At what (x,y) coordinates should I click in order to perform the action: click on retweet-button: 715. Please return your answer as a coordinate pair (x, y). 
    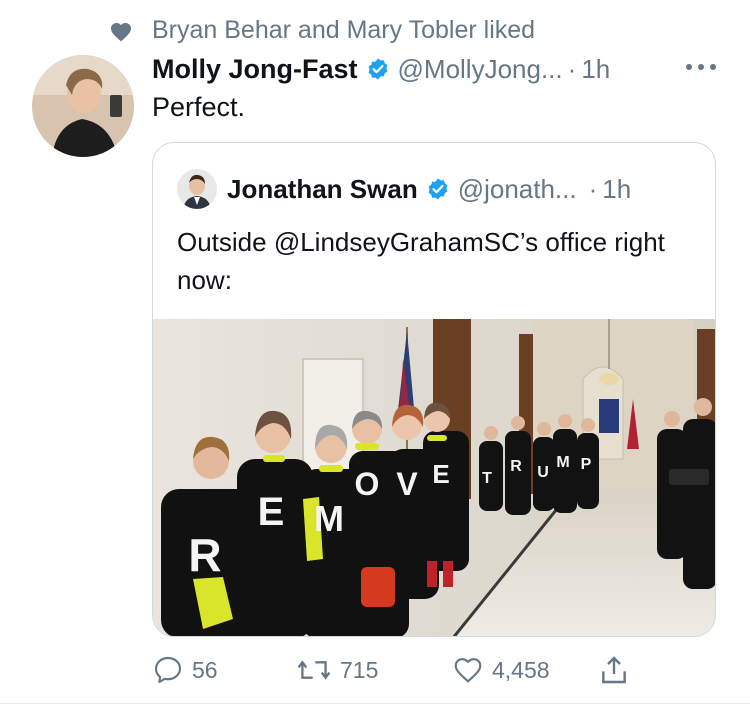
    Looking at the image, I should click on (337, 670).